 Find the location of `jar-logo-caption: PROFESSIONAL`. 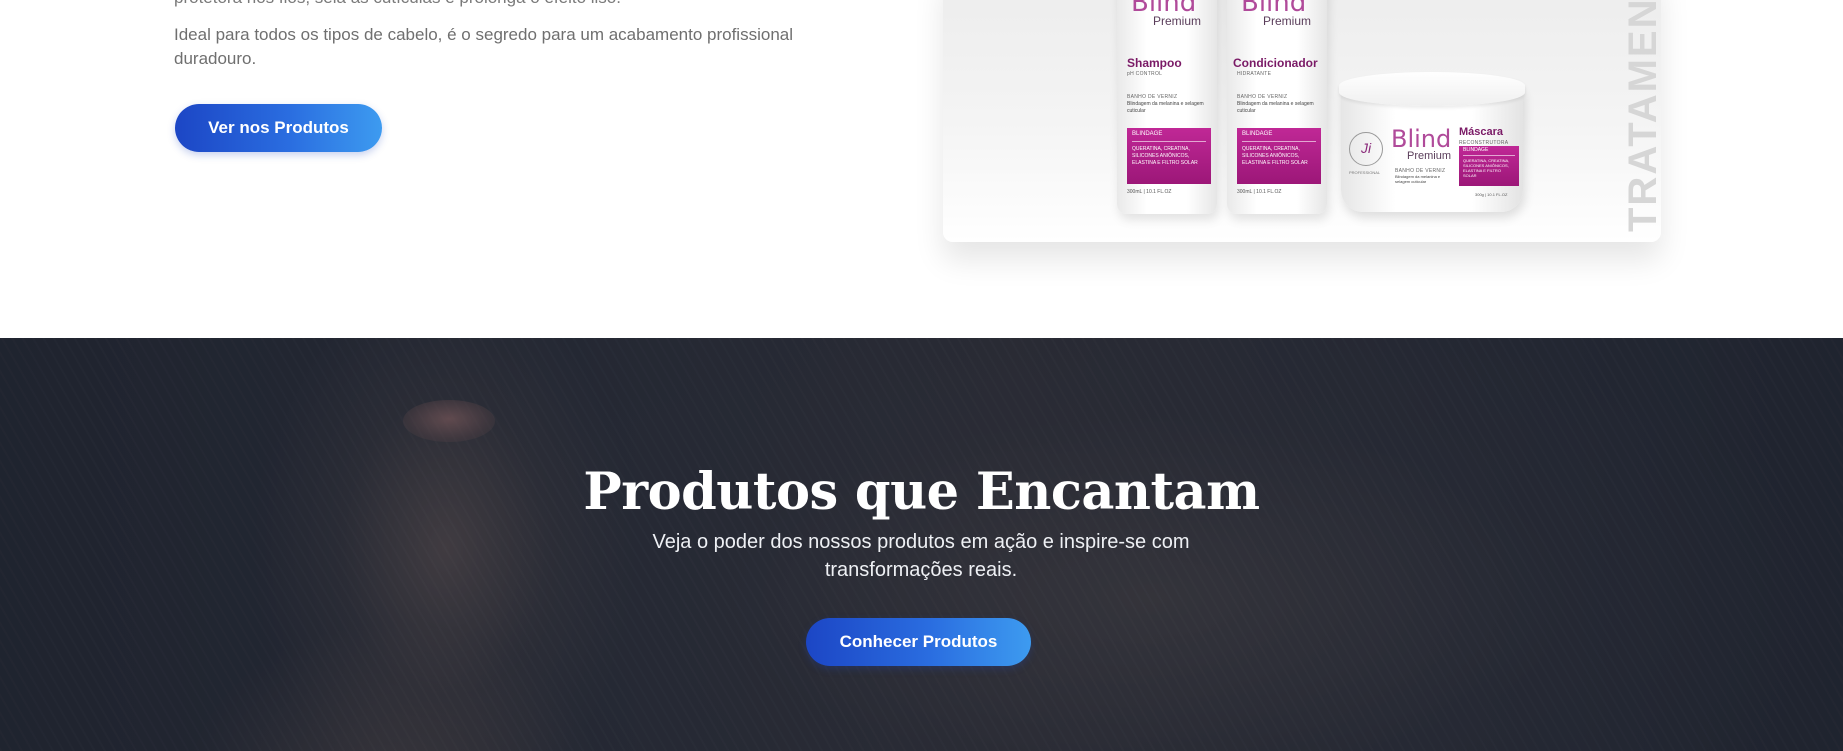

jar-logo-caption: PROFESSIONAL is located at coordinates (1365, 172).